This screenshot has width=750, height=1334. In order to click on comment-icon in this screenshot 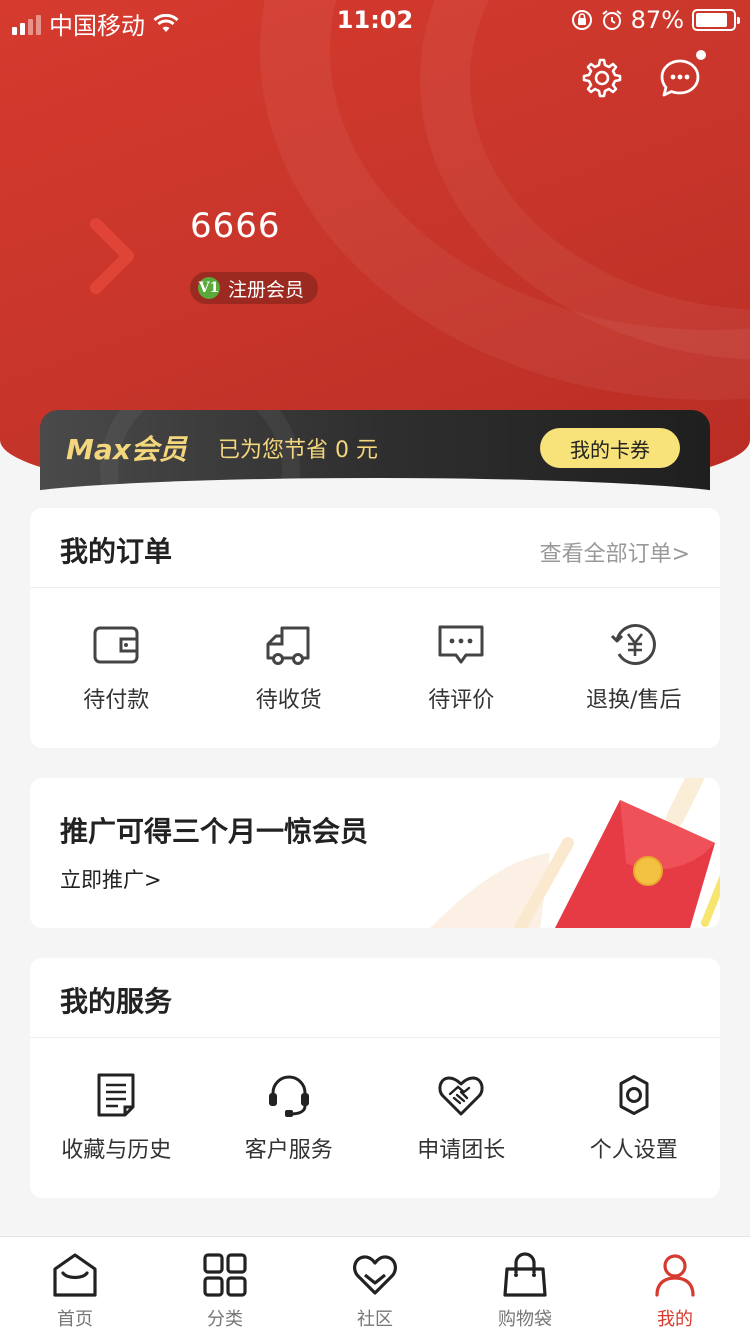, I will do `click(461, 644)`.